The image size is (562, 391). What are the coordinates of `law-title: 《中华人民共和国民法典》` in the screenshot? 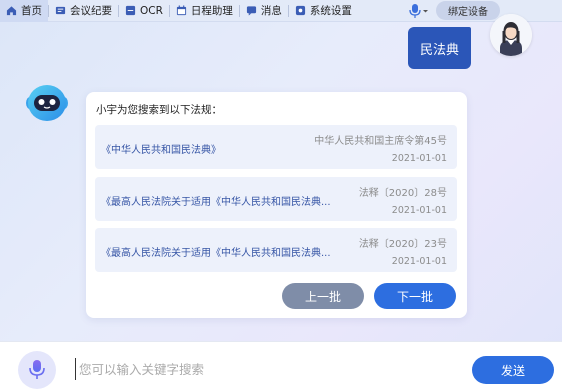 It's located at (161, 148).